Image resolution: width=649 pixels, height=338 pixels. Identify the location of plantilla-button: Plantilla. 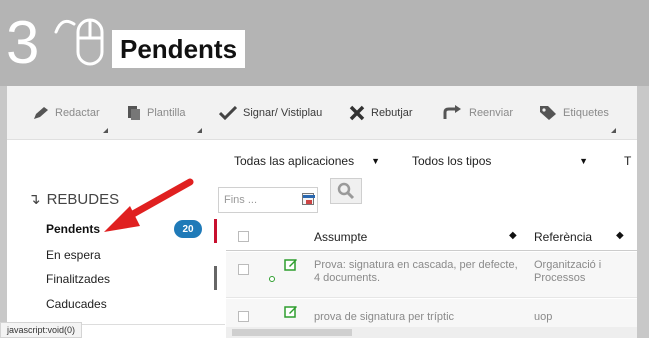
(155, 113).